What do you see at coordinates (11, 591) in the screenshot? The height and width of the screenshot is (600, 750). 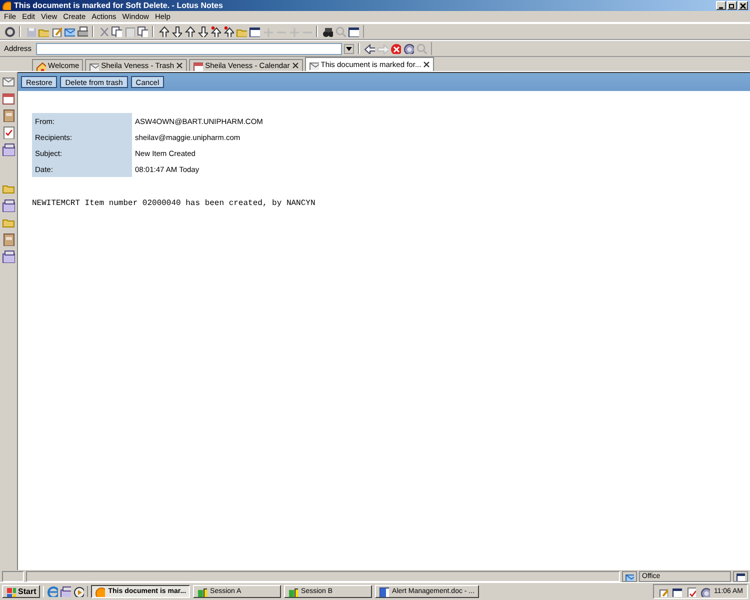 I see `windows-logo-icon` at bounding box center [11, 591].